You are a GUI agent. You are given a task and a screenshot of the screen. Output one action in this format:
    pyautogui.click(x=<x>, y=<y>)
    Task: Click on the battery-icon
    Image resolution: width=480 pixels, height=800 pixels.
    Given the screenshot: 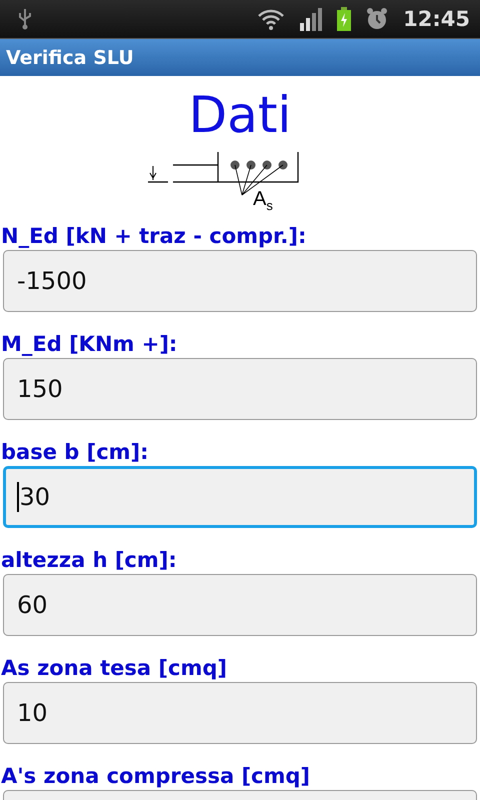 What is the action you would take?
    pyautogui.click(x=344, y=19)
    